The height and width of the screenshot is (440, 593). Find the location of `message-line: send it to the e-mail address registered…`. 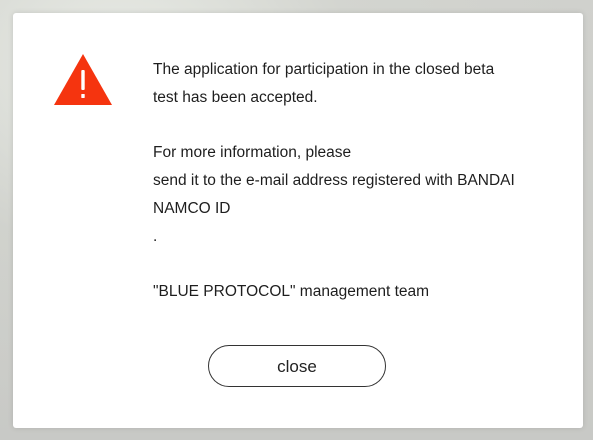

message-line: send it to the e-mail address registered… is located at coordinates (334, 180).